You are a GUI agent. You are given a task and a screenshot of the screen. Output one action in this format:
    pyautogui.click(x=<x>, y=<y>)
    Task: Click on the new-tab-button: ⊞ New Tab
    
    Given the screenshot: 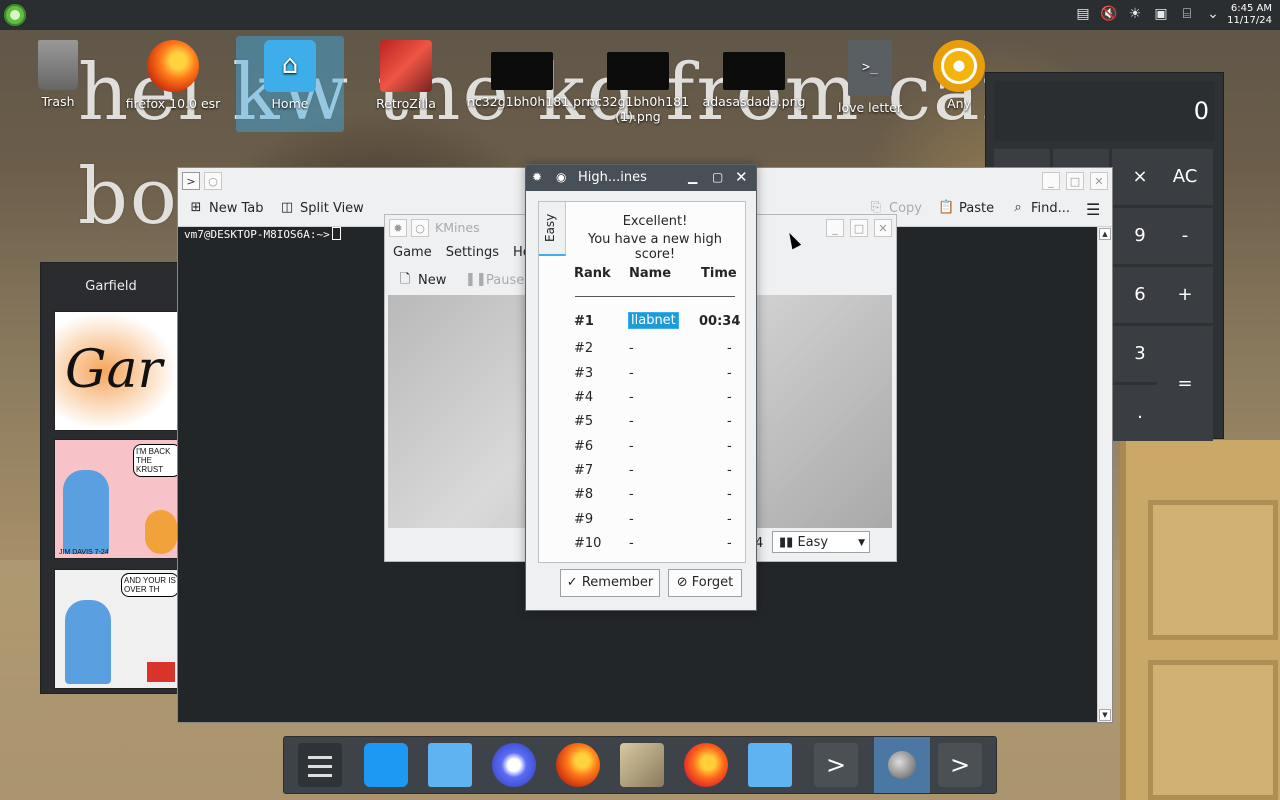 What is the action you would take?
    pyautogui.click(x=226, y=208)
    